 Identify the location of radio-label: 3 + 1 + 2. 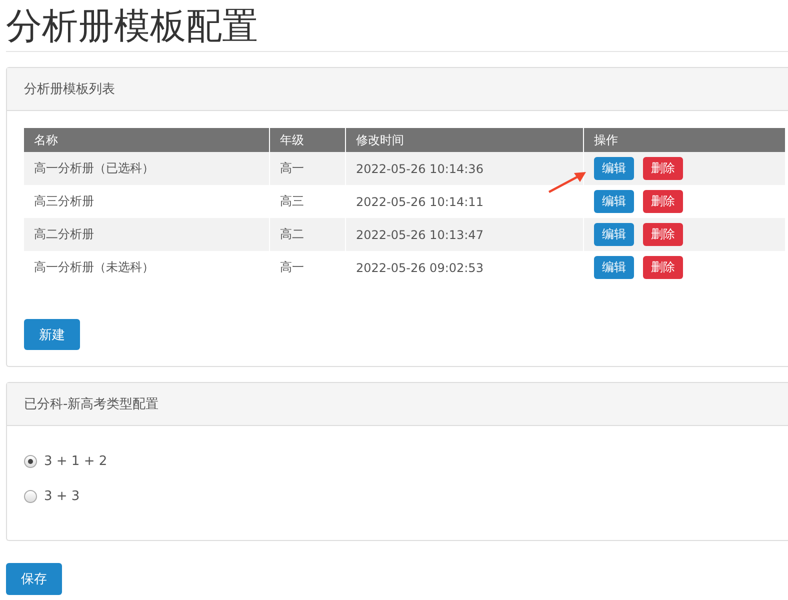
(76, 461).